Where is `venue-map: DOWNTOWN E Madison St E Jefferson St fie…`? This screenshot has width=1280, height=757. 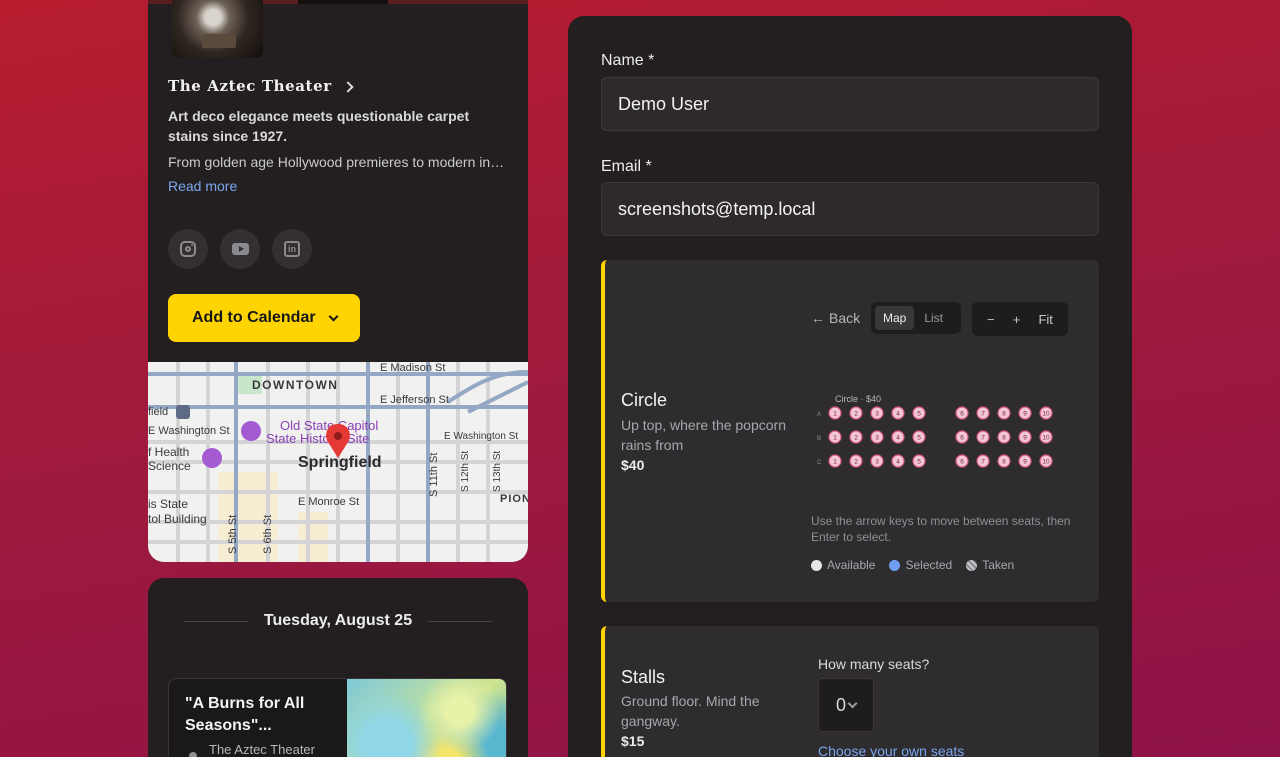
venue-map: DOWNTOWN E Madison St E Jefferson St fie… is located at coordinates (338, 462).